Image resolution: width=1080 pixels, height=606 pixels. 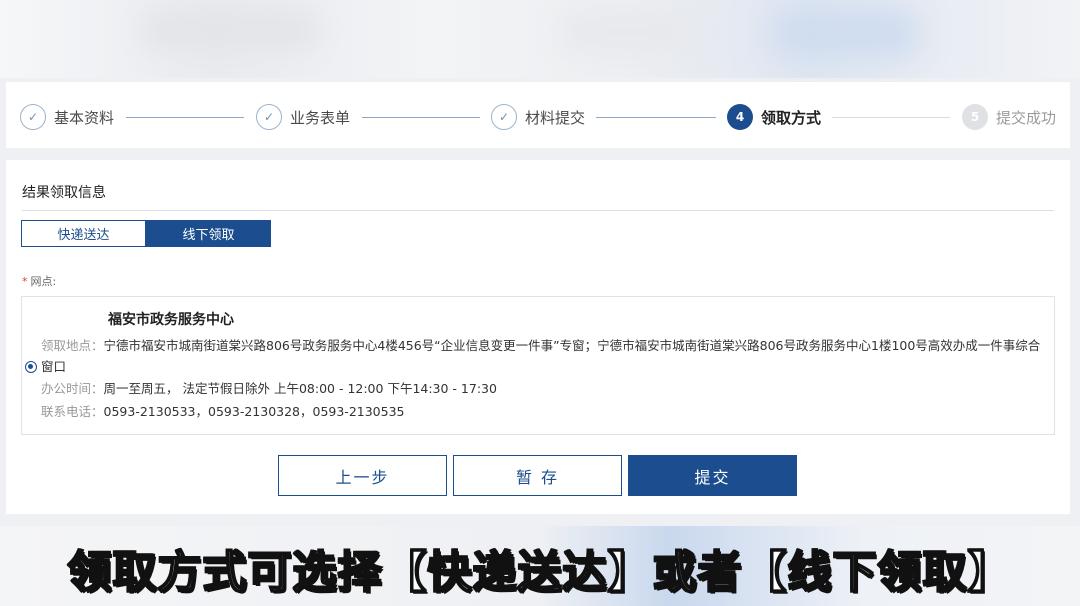 I want to click on step-label: 材料提交, so click(x=555, y=117).